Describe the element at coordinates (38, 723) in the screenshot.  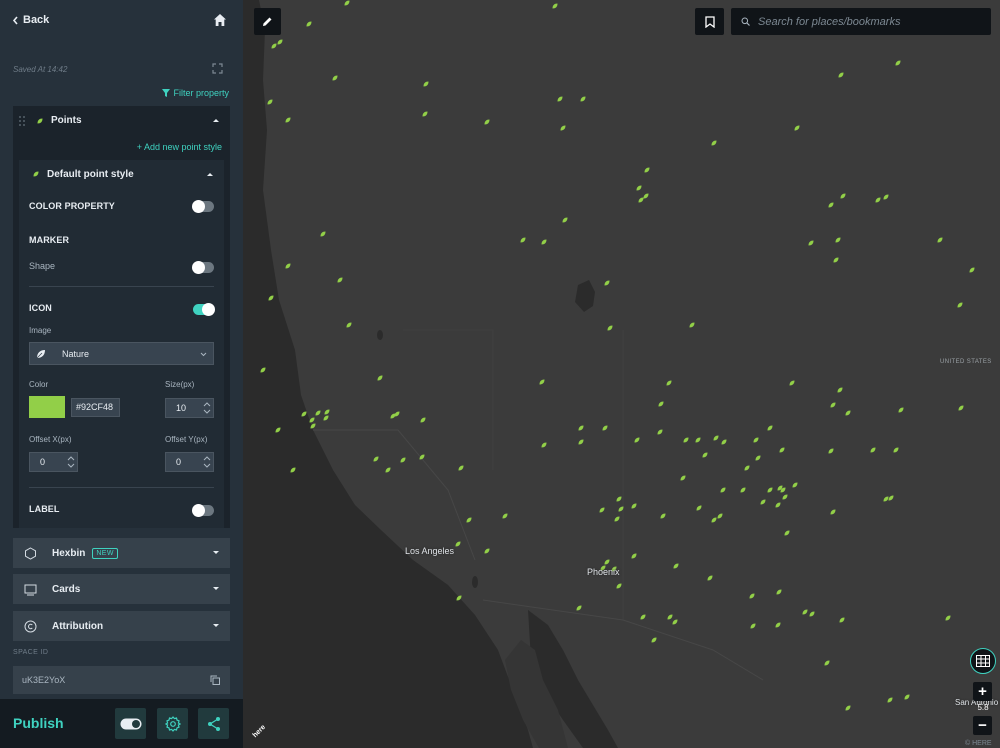
I see `publish-button: Publish` at that location.